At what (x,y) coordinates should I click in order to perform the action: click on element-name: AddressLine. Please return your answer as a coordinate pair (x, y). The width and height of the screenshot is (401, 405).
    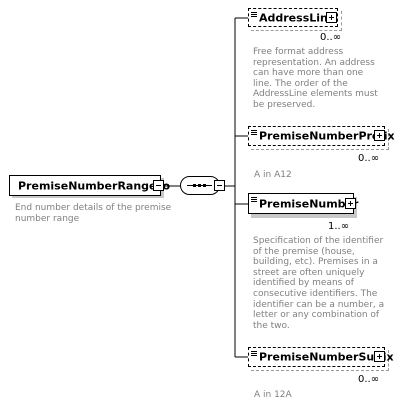
    Looking at the image, I should click on (297, 17).